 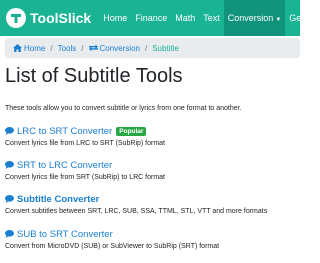 I want to click on breadcrumb-home: Home, so click(x=29, y=48).